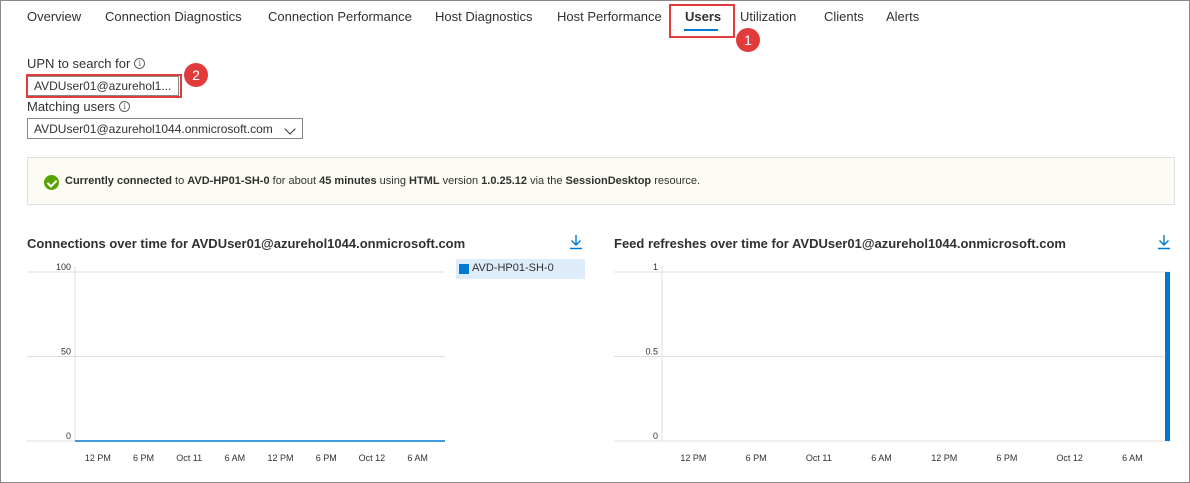  Describe the element at coordinates (609, 16) in the screenshot. I see `tab-host-performance: Host Performance` at that location.